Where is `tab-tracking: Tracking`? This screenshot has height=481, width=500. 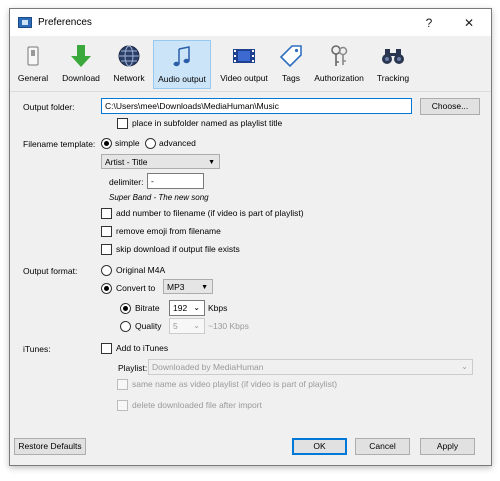 tab-tracking: Tracking is located at coordinates (393, 64).